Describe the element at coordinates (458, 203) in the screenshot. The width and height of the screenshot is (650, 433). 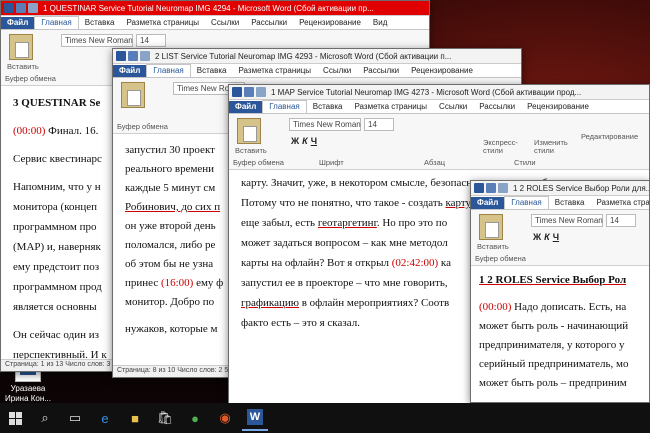
I see `text: карту` at that location.